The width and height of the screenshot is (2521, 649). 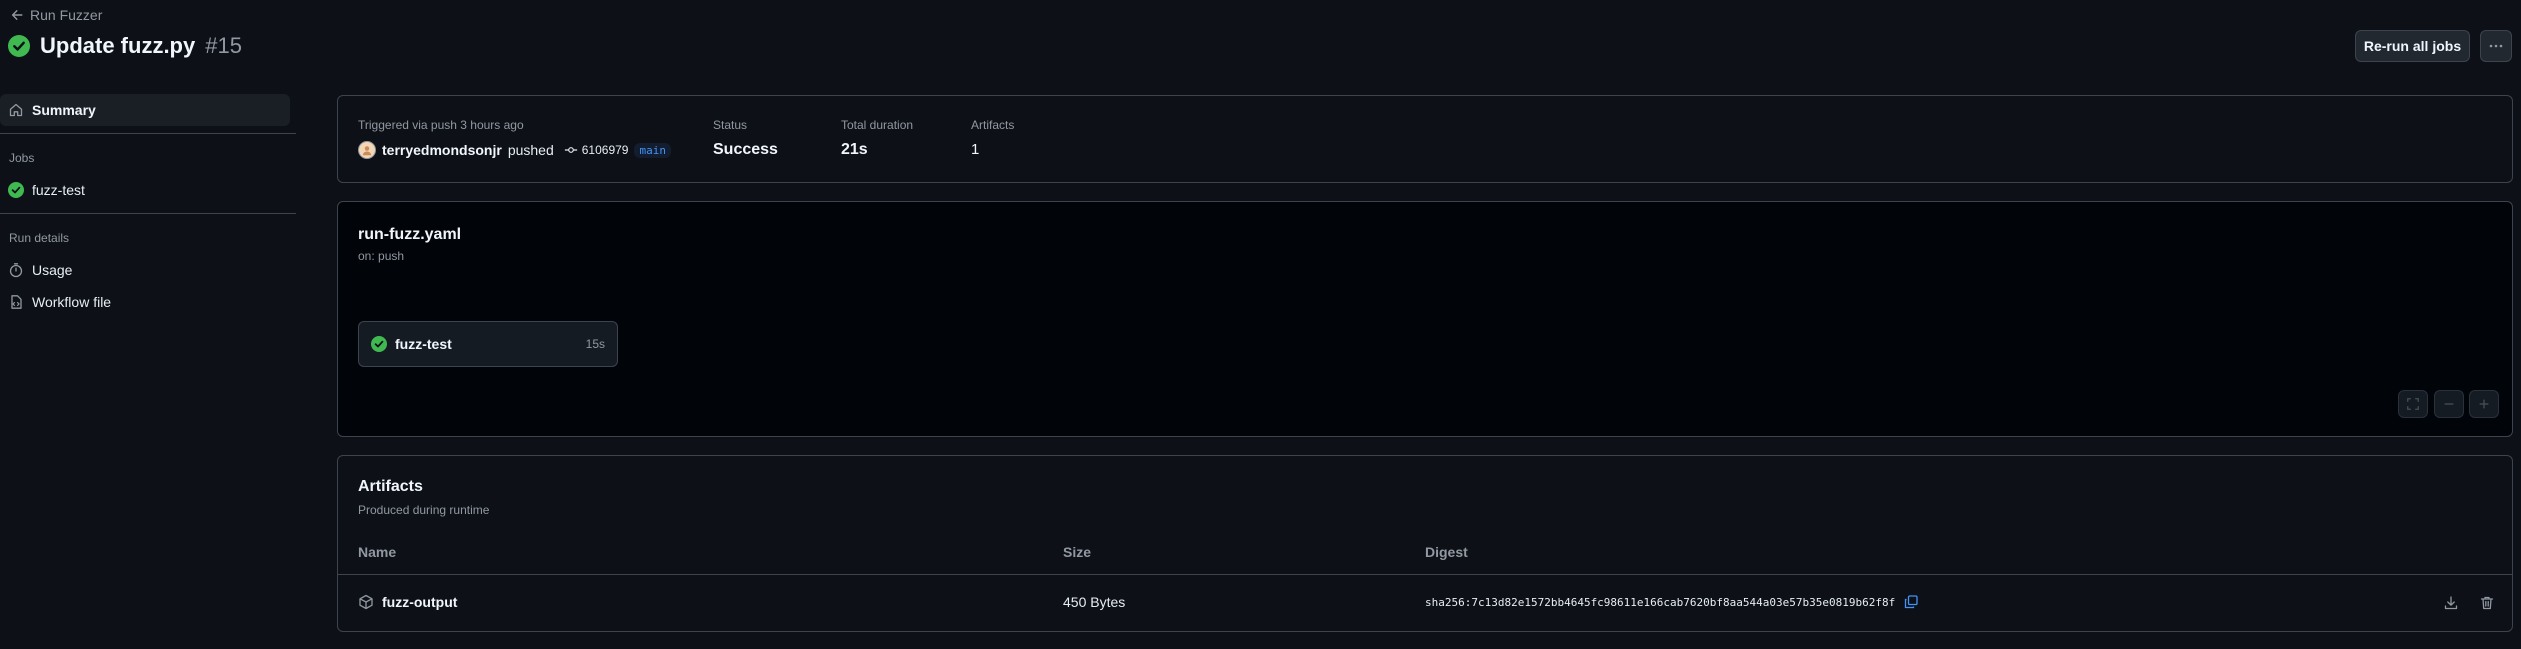 I want to click on dash-icon, so click(x=2449, y=404).